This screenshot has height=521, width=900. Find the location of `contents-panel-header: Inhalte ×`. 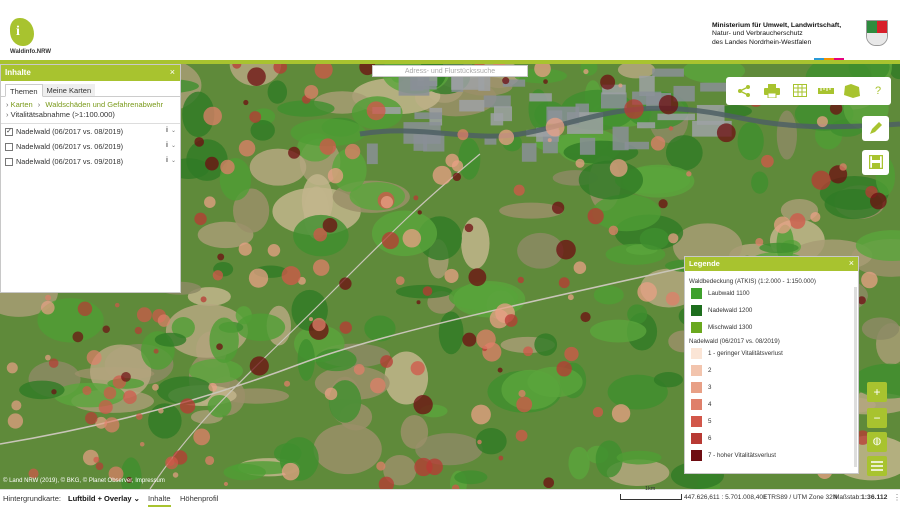

contents-panel-header: Inhalte × is located at coordinates (90, 73).